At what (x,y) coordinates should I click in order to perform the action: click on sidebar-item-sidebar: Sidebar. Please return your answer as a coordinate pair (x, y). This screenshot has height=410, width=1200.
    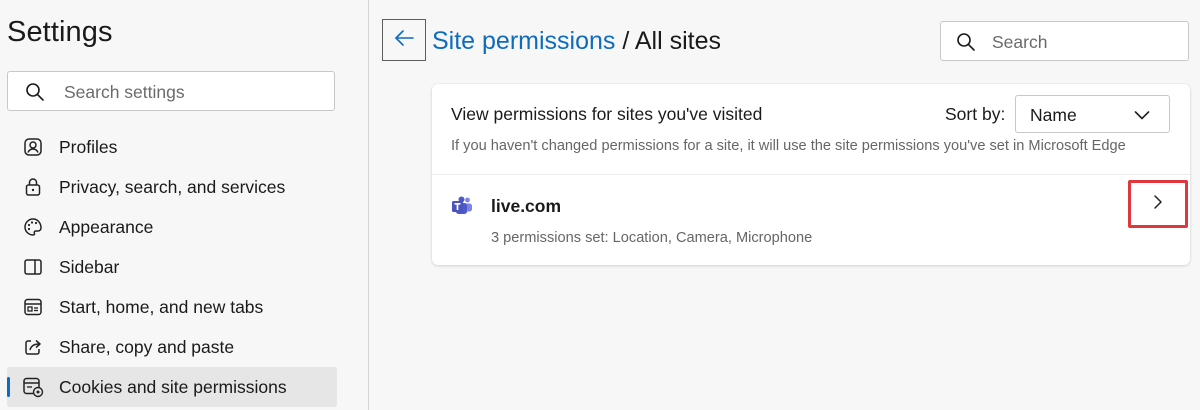
    Looking at the image, I should click on (172, 267).